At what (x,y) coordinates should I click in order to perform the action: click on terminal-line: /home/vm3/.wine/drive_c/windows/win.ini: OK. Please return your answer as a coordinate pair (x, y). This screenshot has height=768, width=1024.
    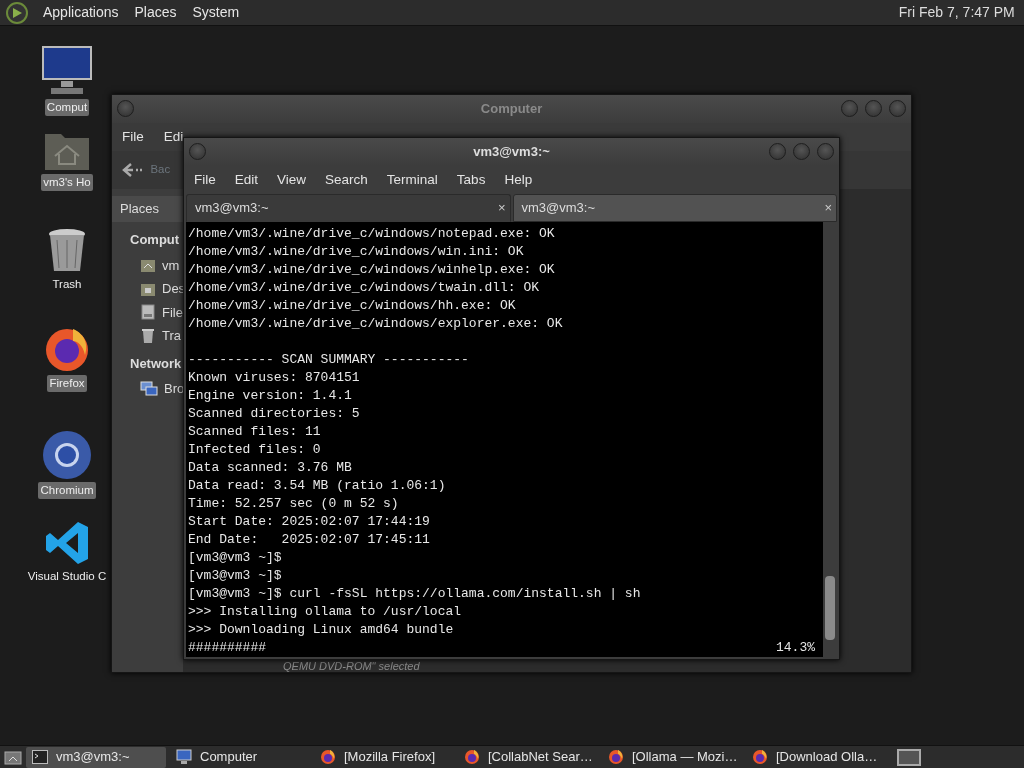
    Looking at the image, I should click on (356, 252).